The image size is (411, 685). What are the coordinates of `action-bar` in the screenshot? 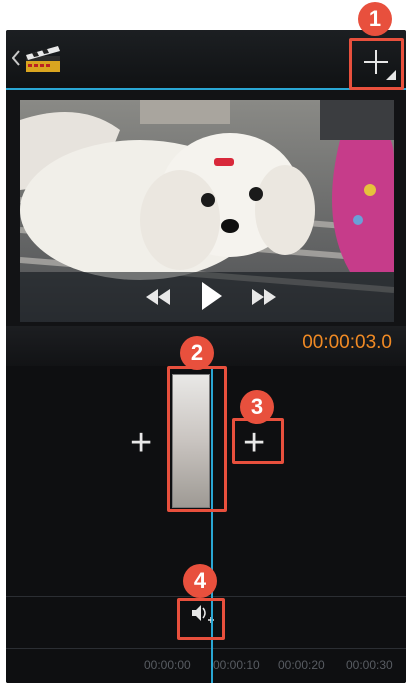 It's located at (206, 60).